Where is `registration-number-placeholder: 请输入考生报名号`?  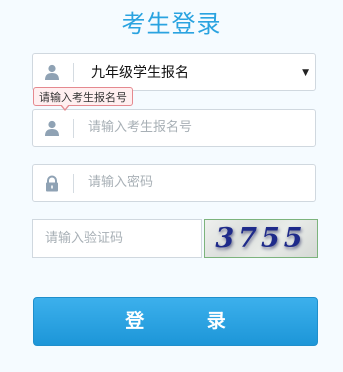
registration-number-placeholder: 请输入考生报名号 is located at coordinates (140, 127).